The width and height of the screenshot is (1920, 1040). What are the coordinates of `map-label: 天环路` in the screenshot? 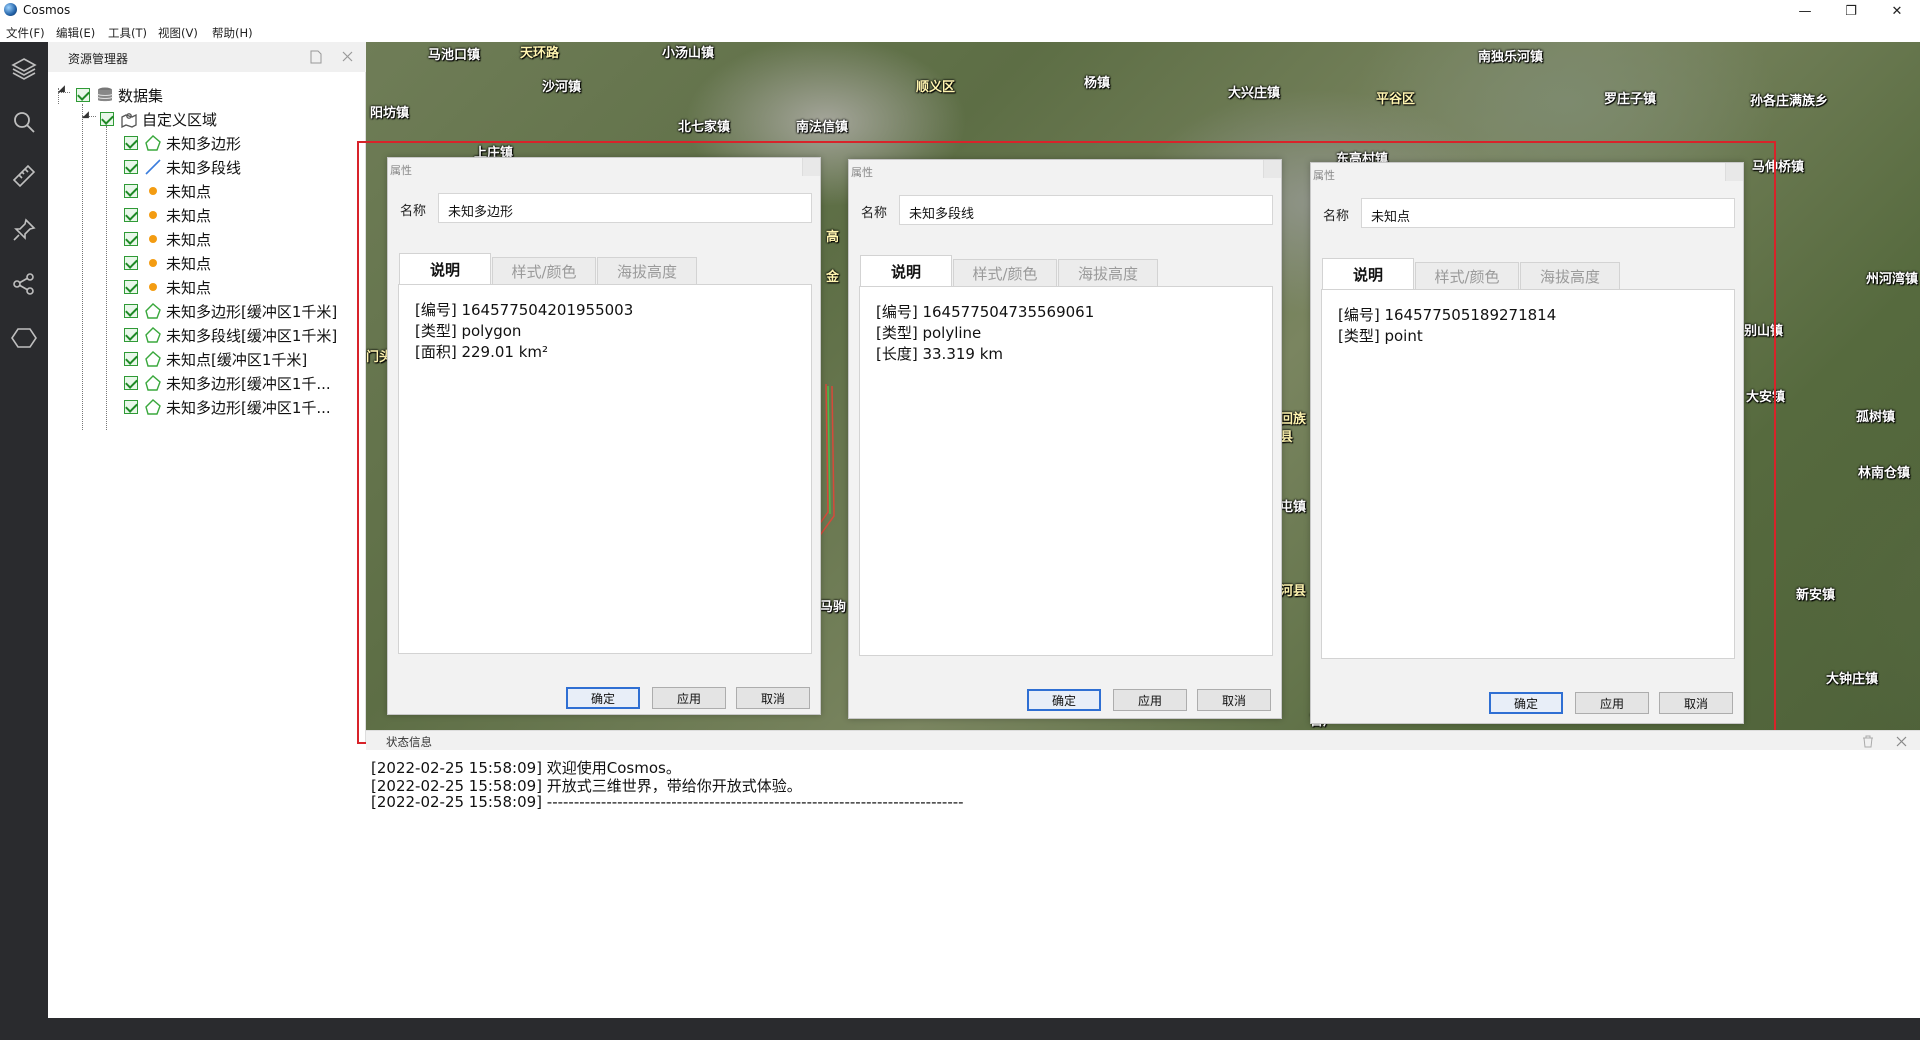 It's located at (540, 53).